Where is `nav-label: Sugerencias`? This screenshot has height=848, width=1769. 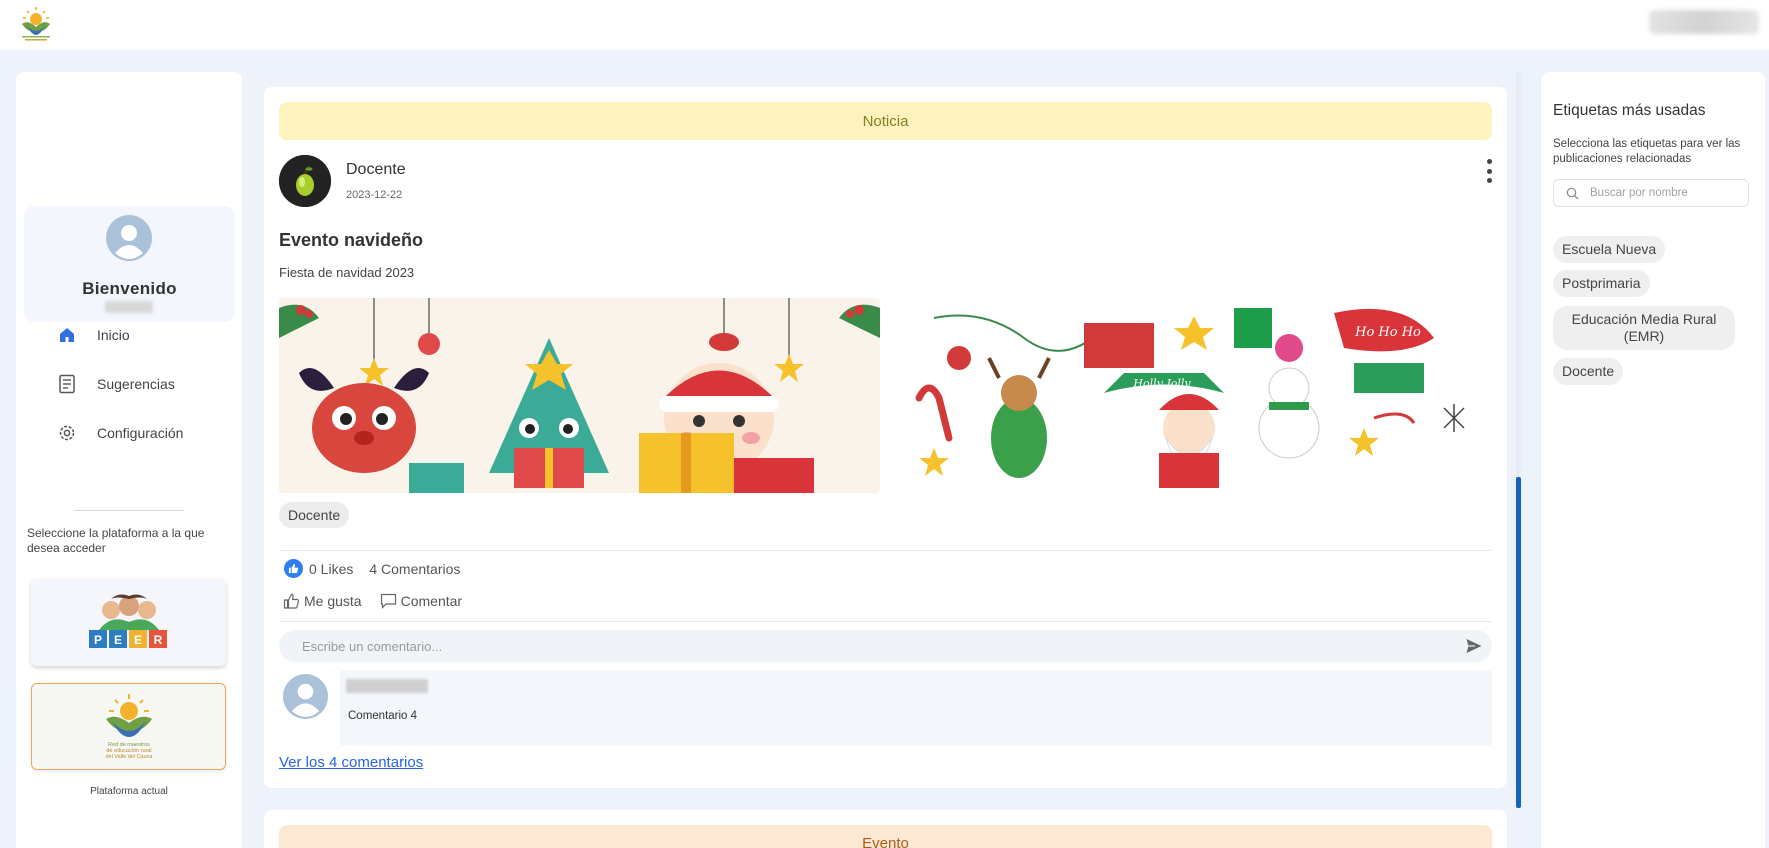 nav-label: Sugerencias is located at coordinates (136, 384).